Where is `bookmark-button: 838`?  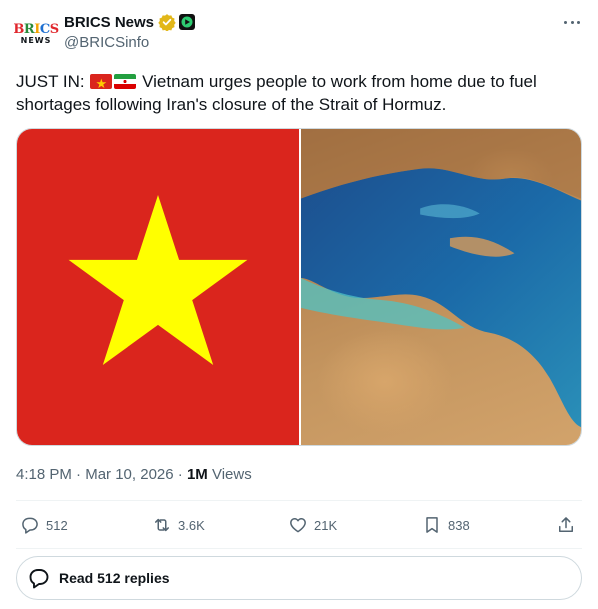 bookmark-button: 838 is located at coordinates (446, 525).